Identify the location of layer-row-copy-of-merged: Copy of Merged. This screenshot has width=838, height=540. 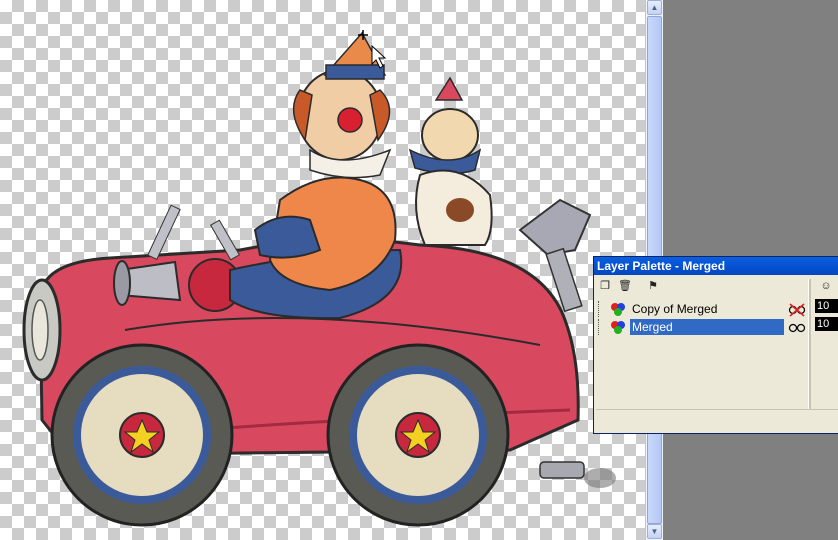
(702, 309).